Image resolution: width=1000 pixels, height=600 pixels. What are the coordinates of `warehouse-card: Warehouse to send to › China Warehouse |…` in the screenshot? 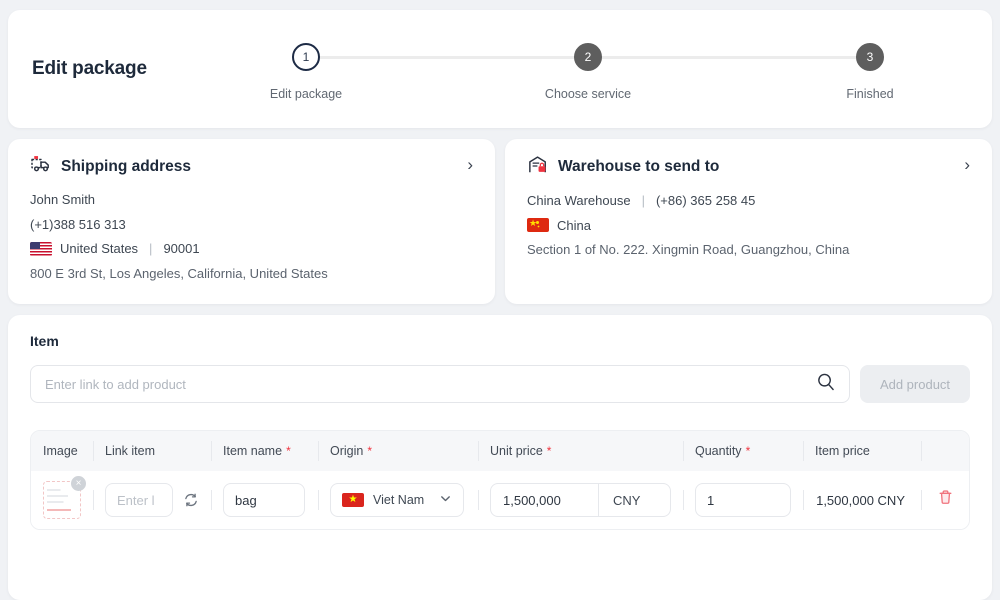 It's located at (748, 221).